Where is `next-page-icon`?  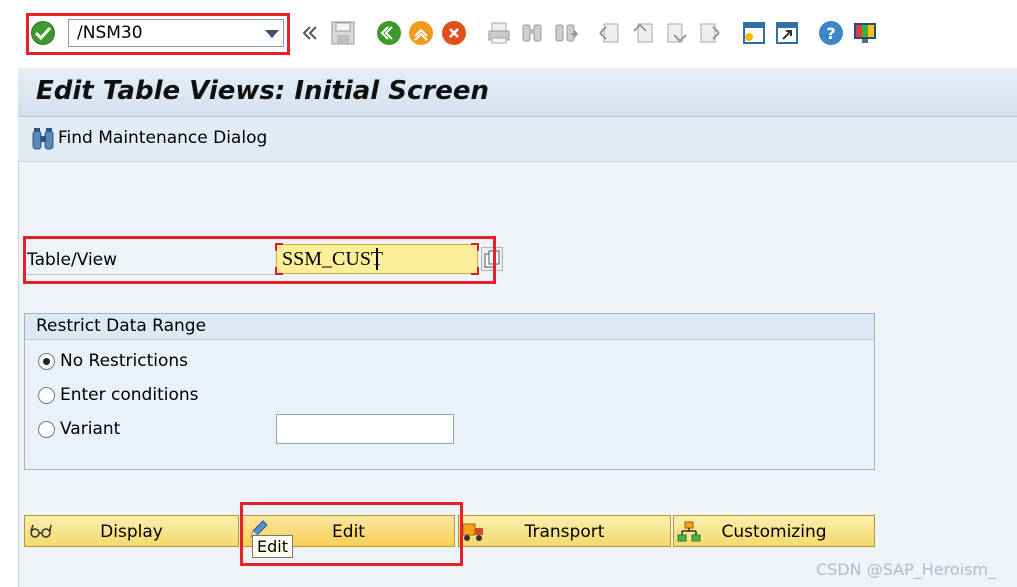 next-page-icon is located at coordinates (677, 33).